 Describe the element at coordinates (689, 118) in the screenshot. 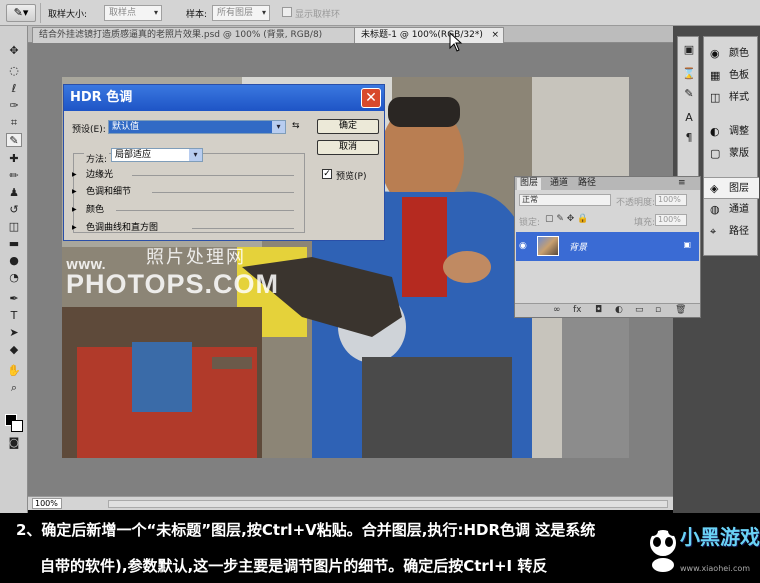

I see `character-icon: A` at that location.